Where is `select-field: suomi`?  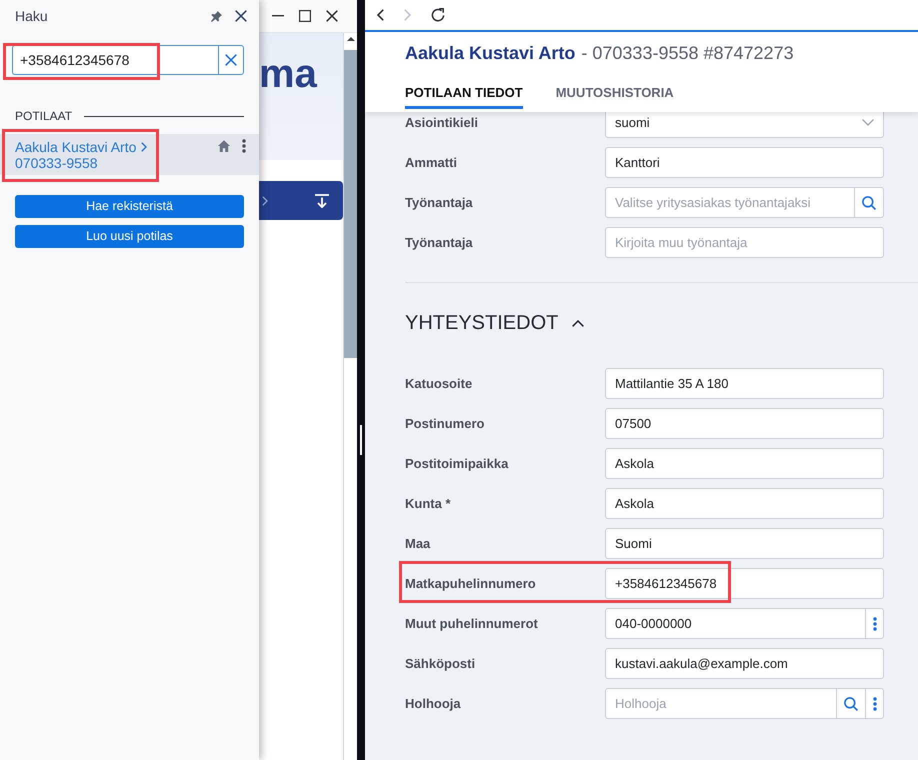
select-field: suomi is located at coordinates (744, 125).